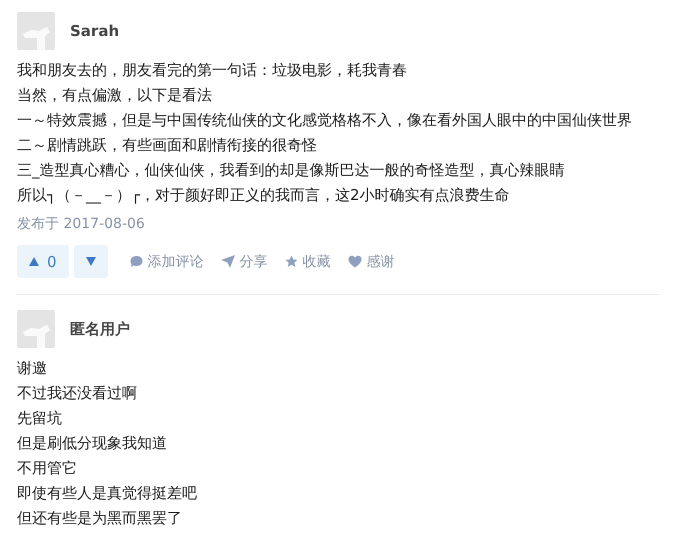 The image size is (676, 539). Describe the element at coordinates (212, 70) in the screenshot. I see `answer-text: 我和朋友去的，朋友看完的第一句话：垃圾电影，耗我青春` at that location.